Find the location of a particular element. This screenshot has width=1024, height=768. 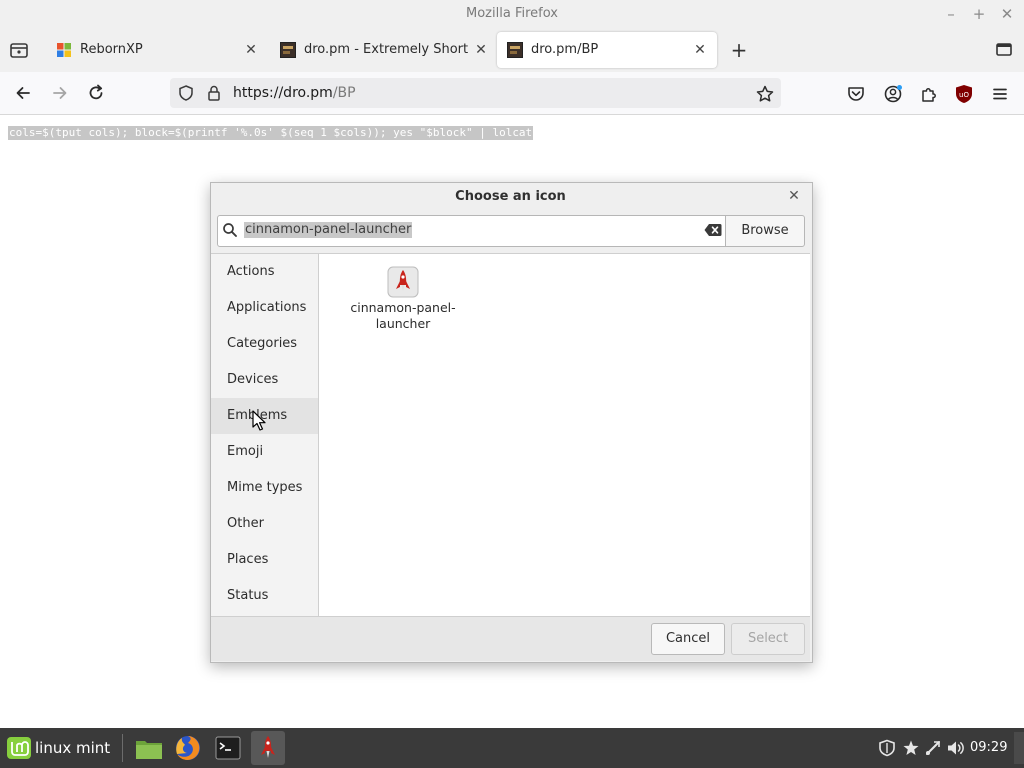

tab-dropm-bp: dro.pm/BP ✕ is located at coordinates (607, 50).